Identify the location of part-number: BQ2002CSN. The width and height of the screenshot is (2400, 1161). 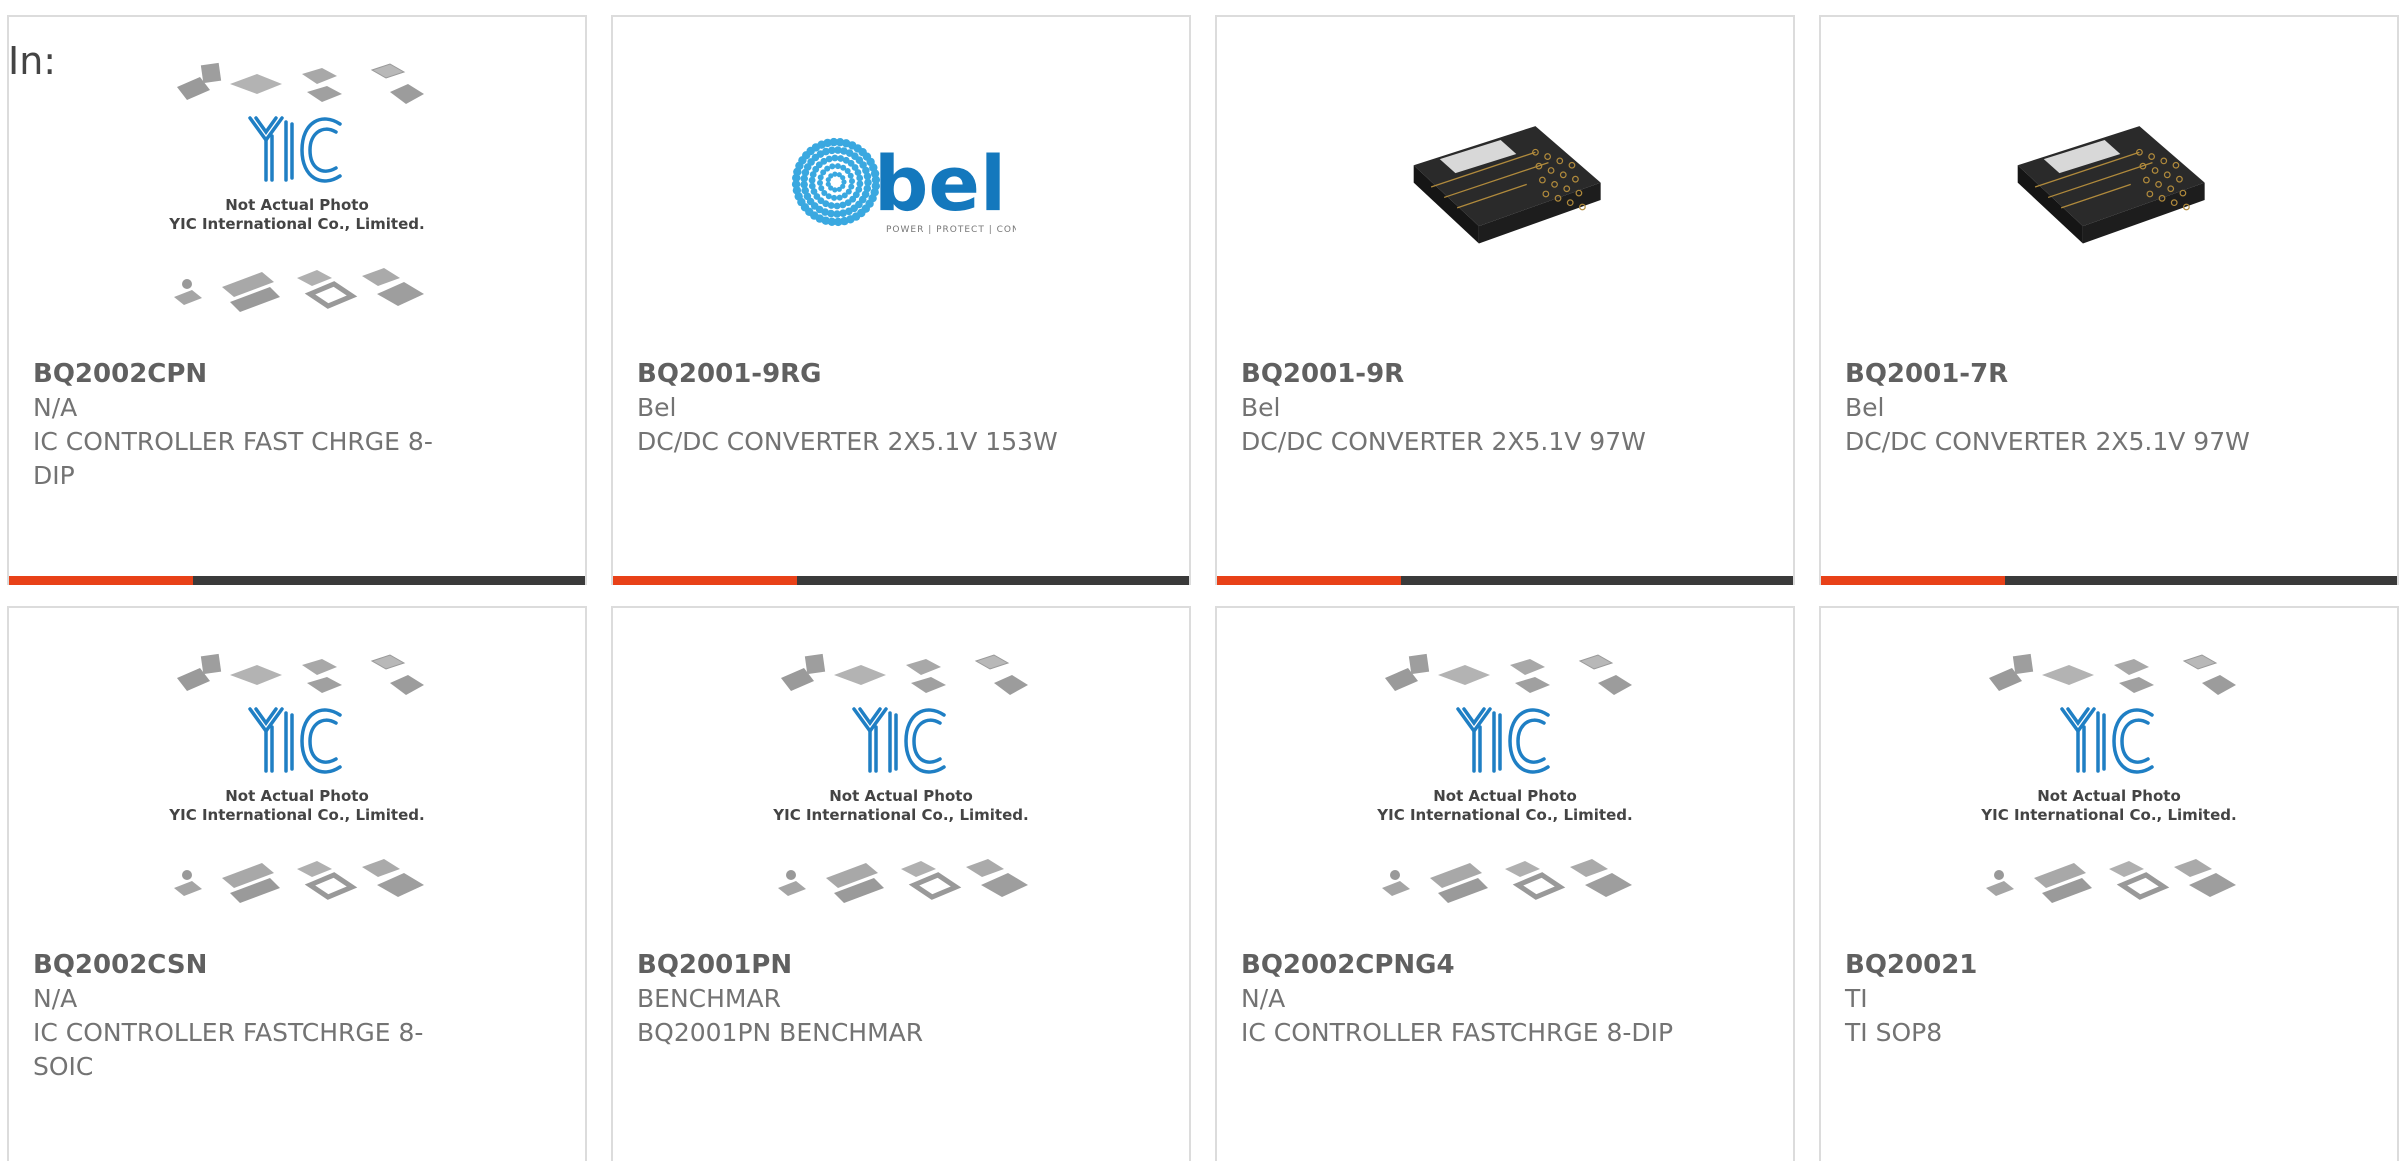
(253, 965).